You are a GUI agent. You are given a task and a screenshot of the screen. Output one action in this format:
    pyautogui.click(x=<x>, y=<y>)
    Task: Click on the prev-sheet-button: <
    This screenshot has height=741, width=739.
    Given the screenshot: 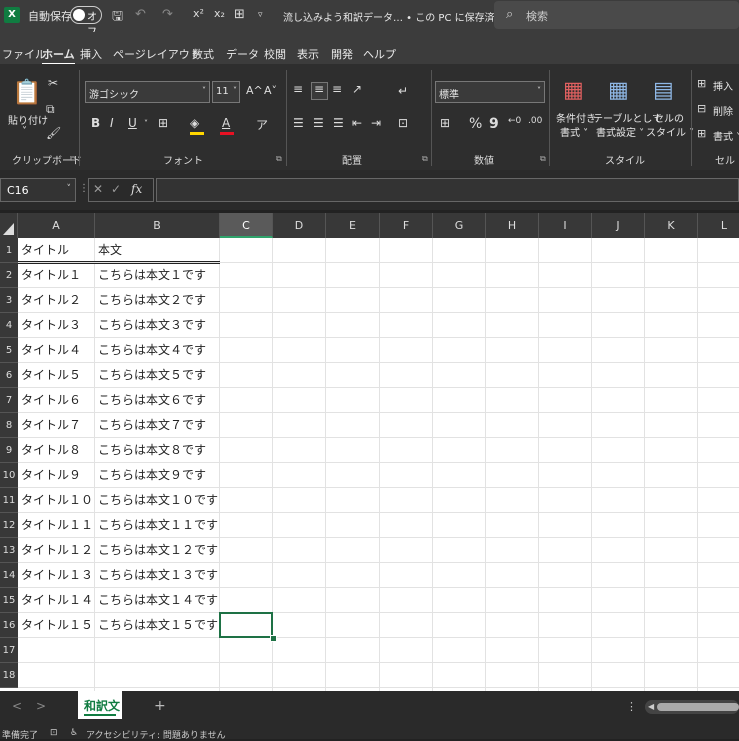 What is the action you would take?
    pyautogui.click(x=17, y=706)
    